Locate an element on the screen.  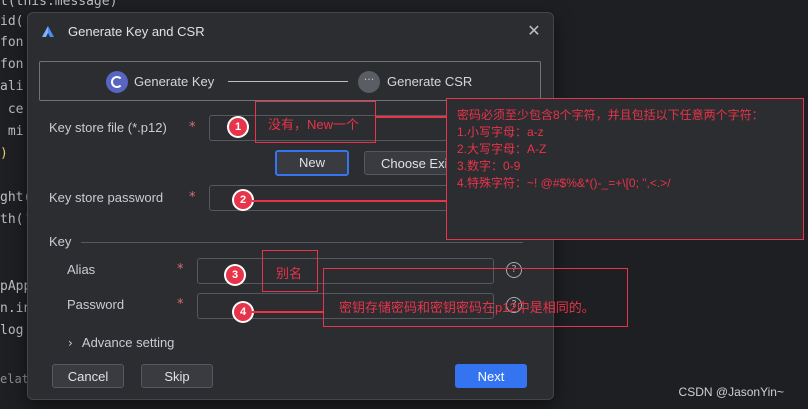
rules-line: 2.大写字母：A-Z is located at coordinates (502, 149).